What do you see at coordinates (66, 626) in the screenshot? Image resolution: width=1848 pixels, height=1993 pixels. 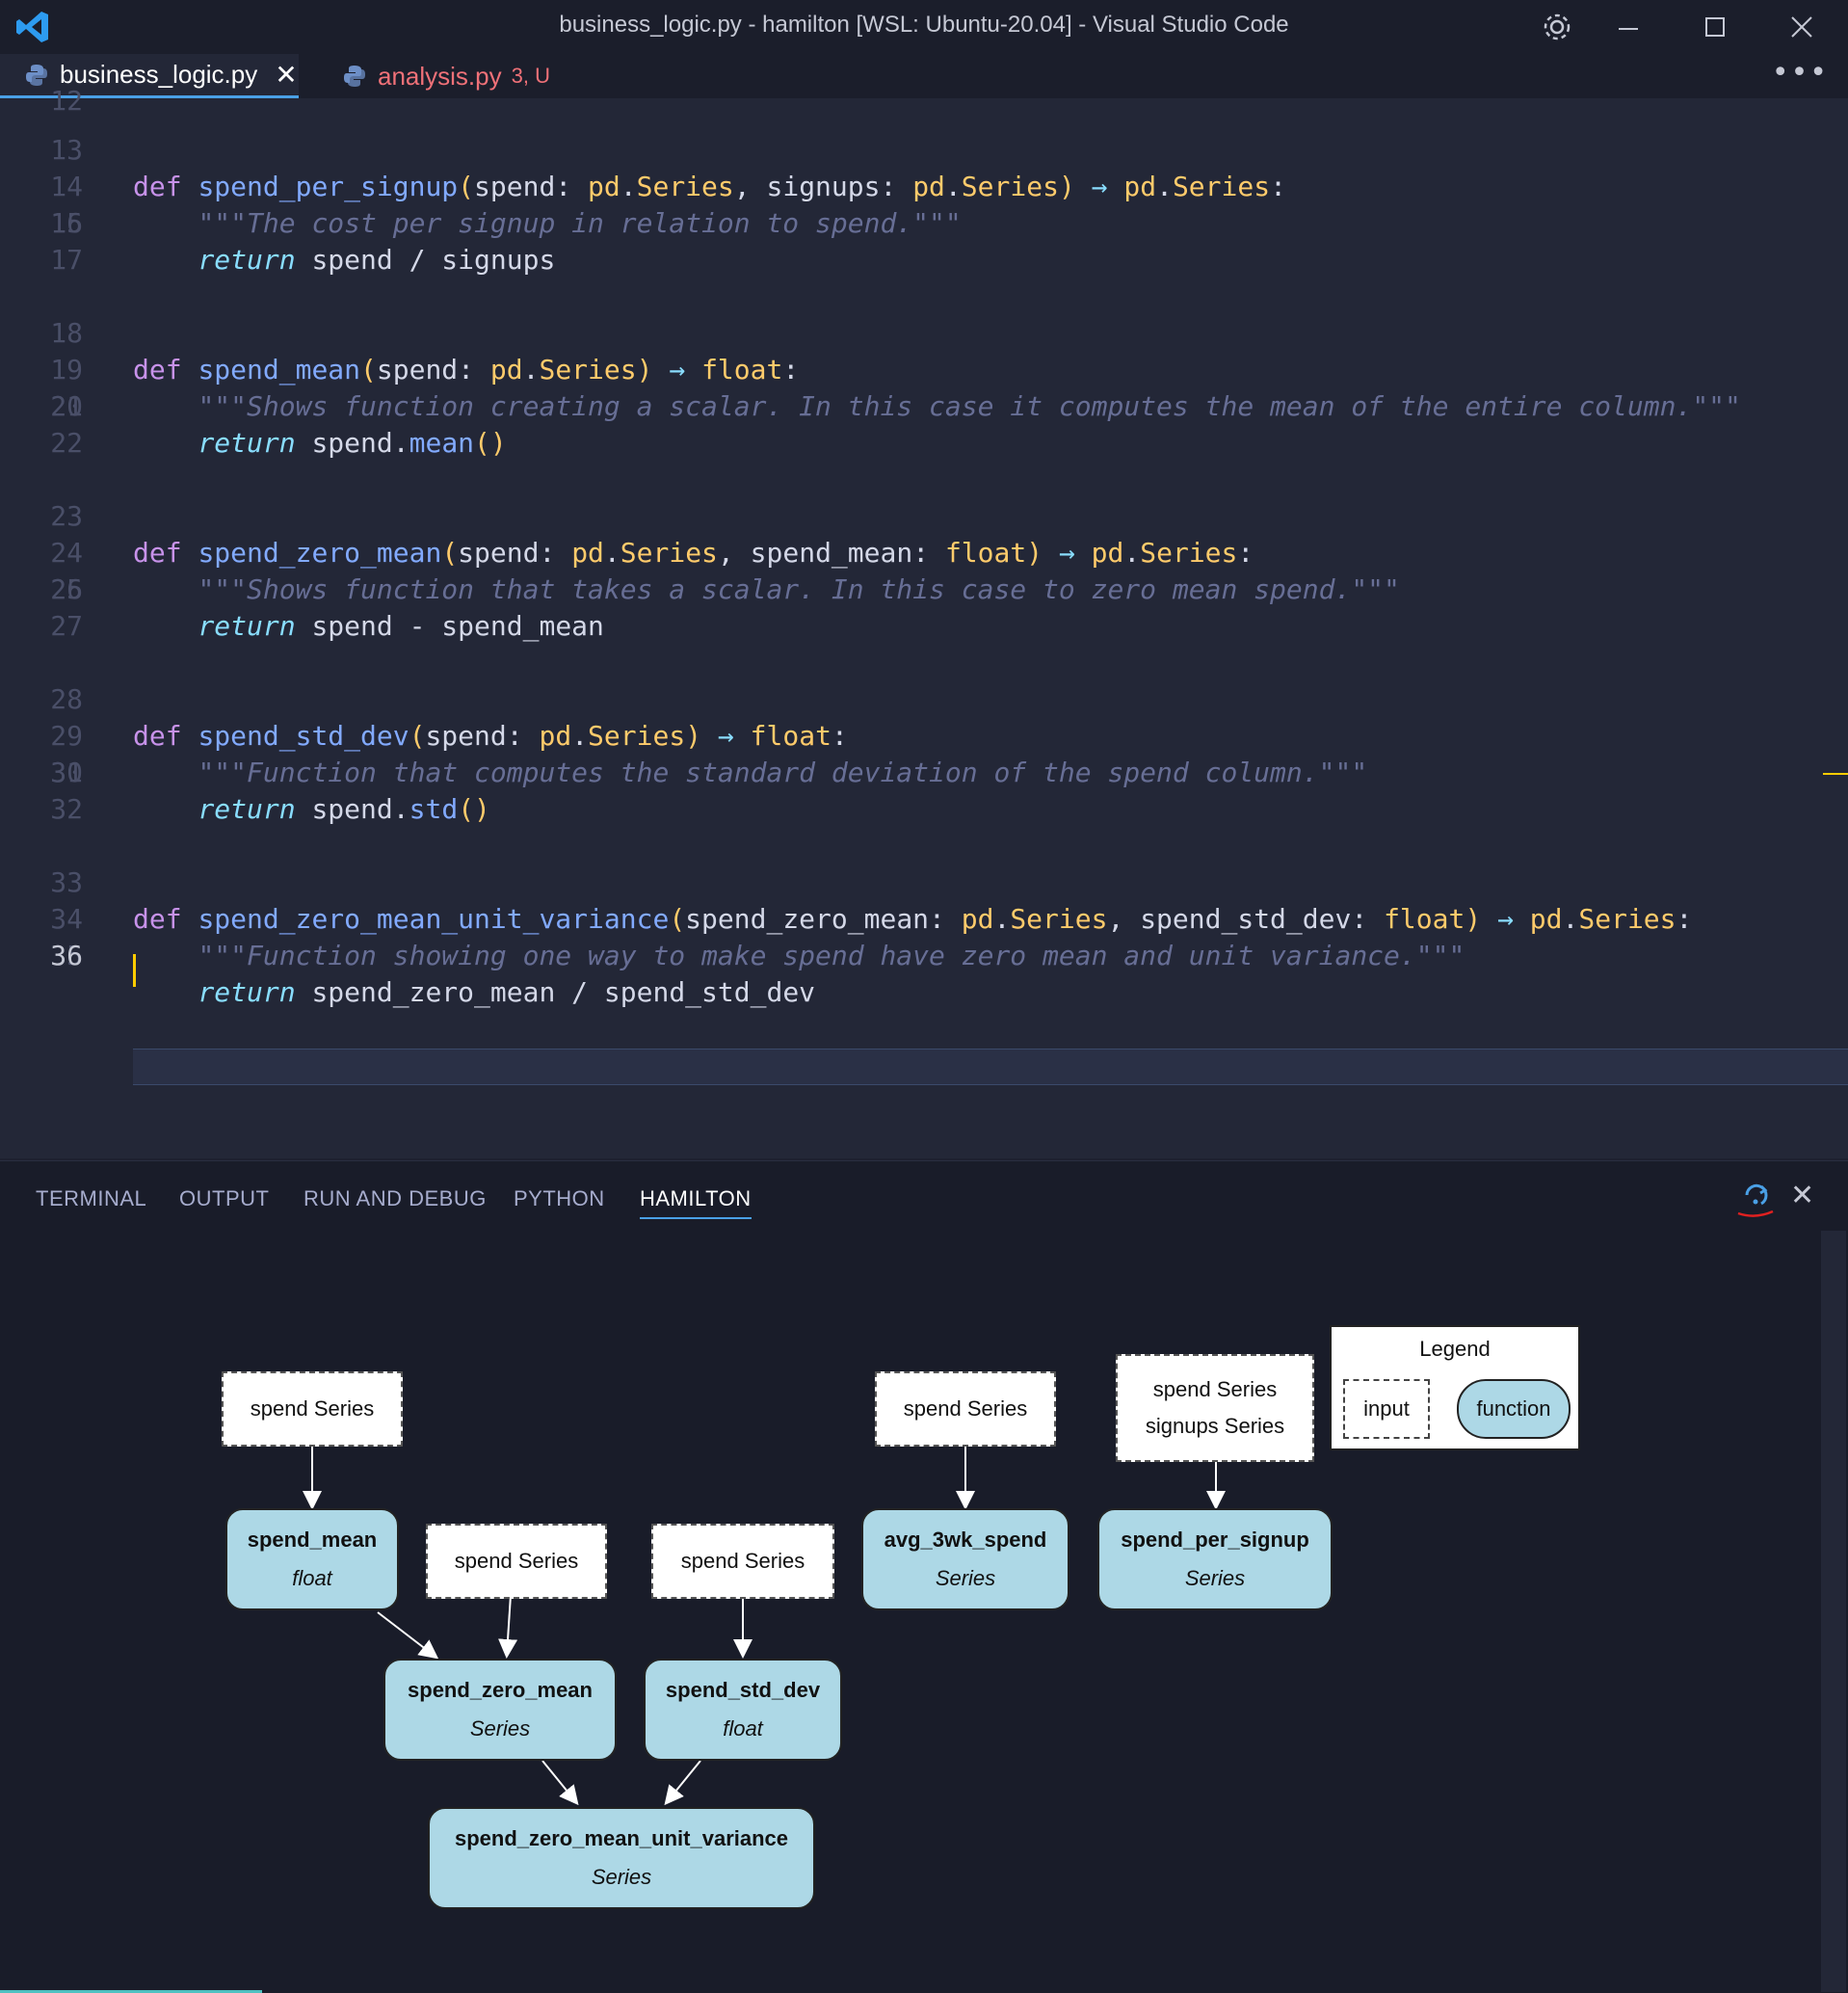 I see `line-number: 27` at bounding box center [66, 626].